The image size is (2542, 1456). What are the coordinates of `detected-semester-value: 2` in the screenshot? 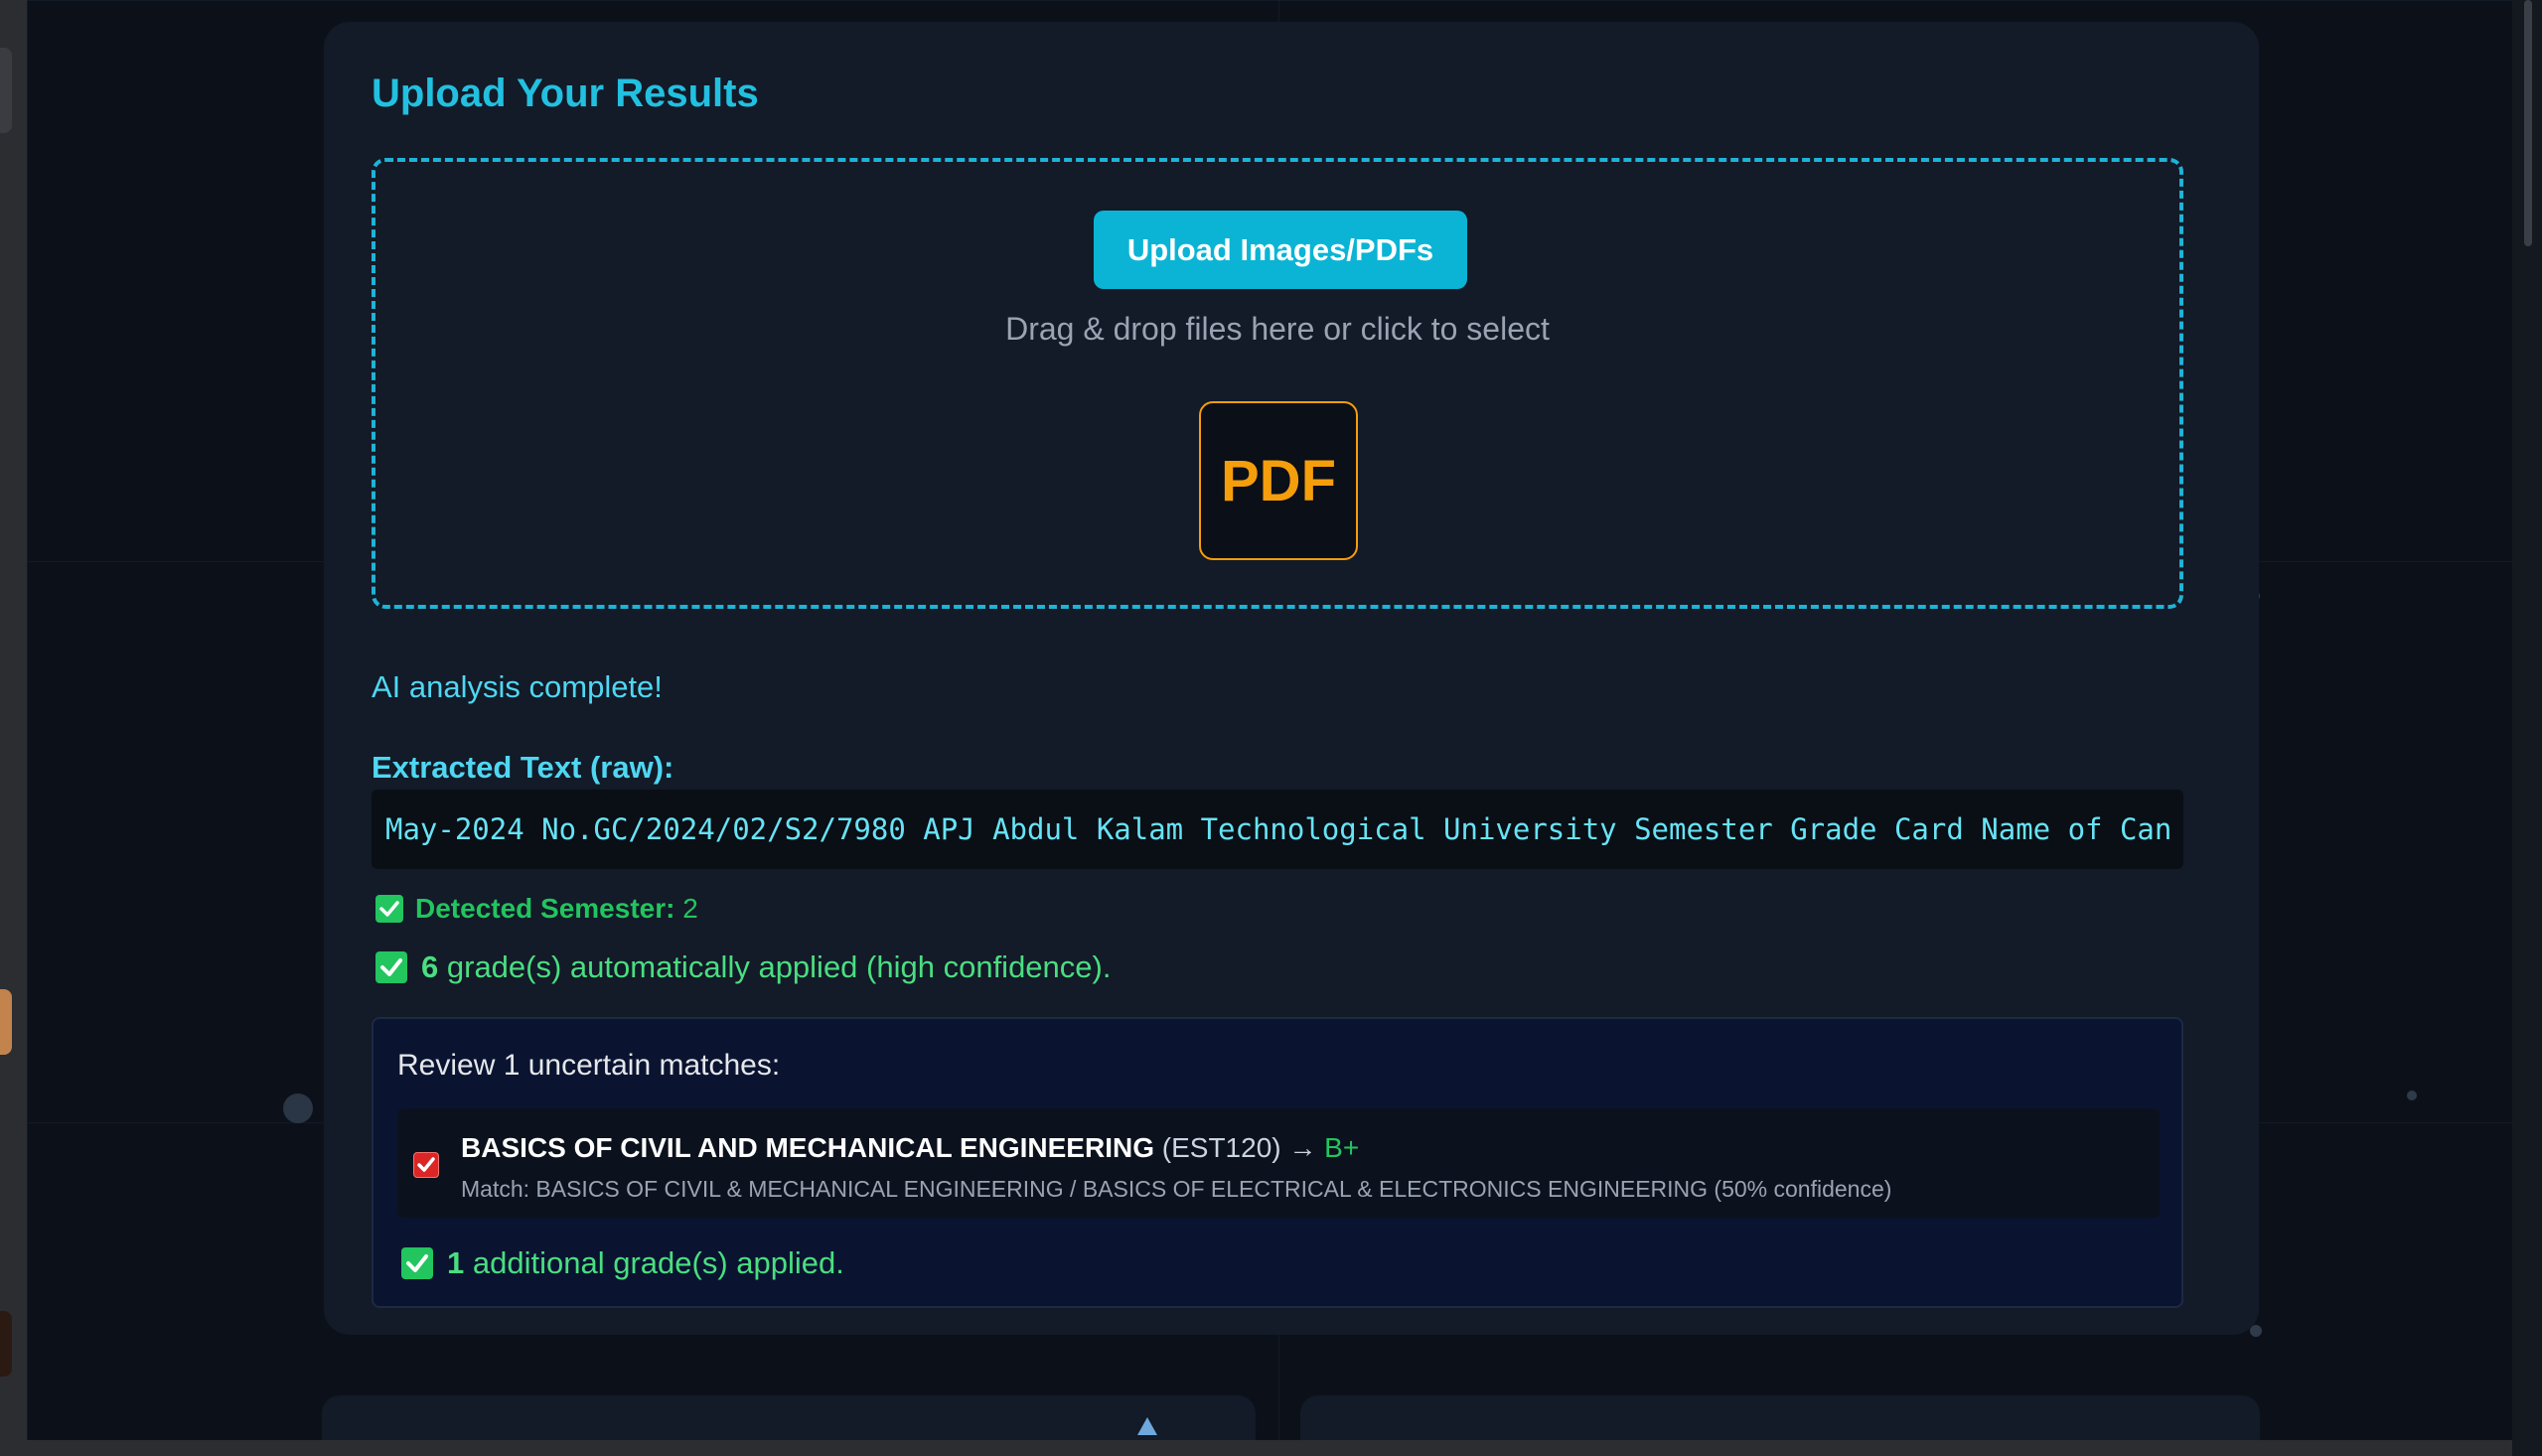 It's located at (690, 908).